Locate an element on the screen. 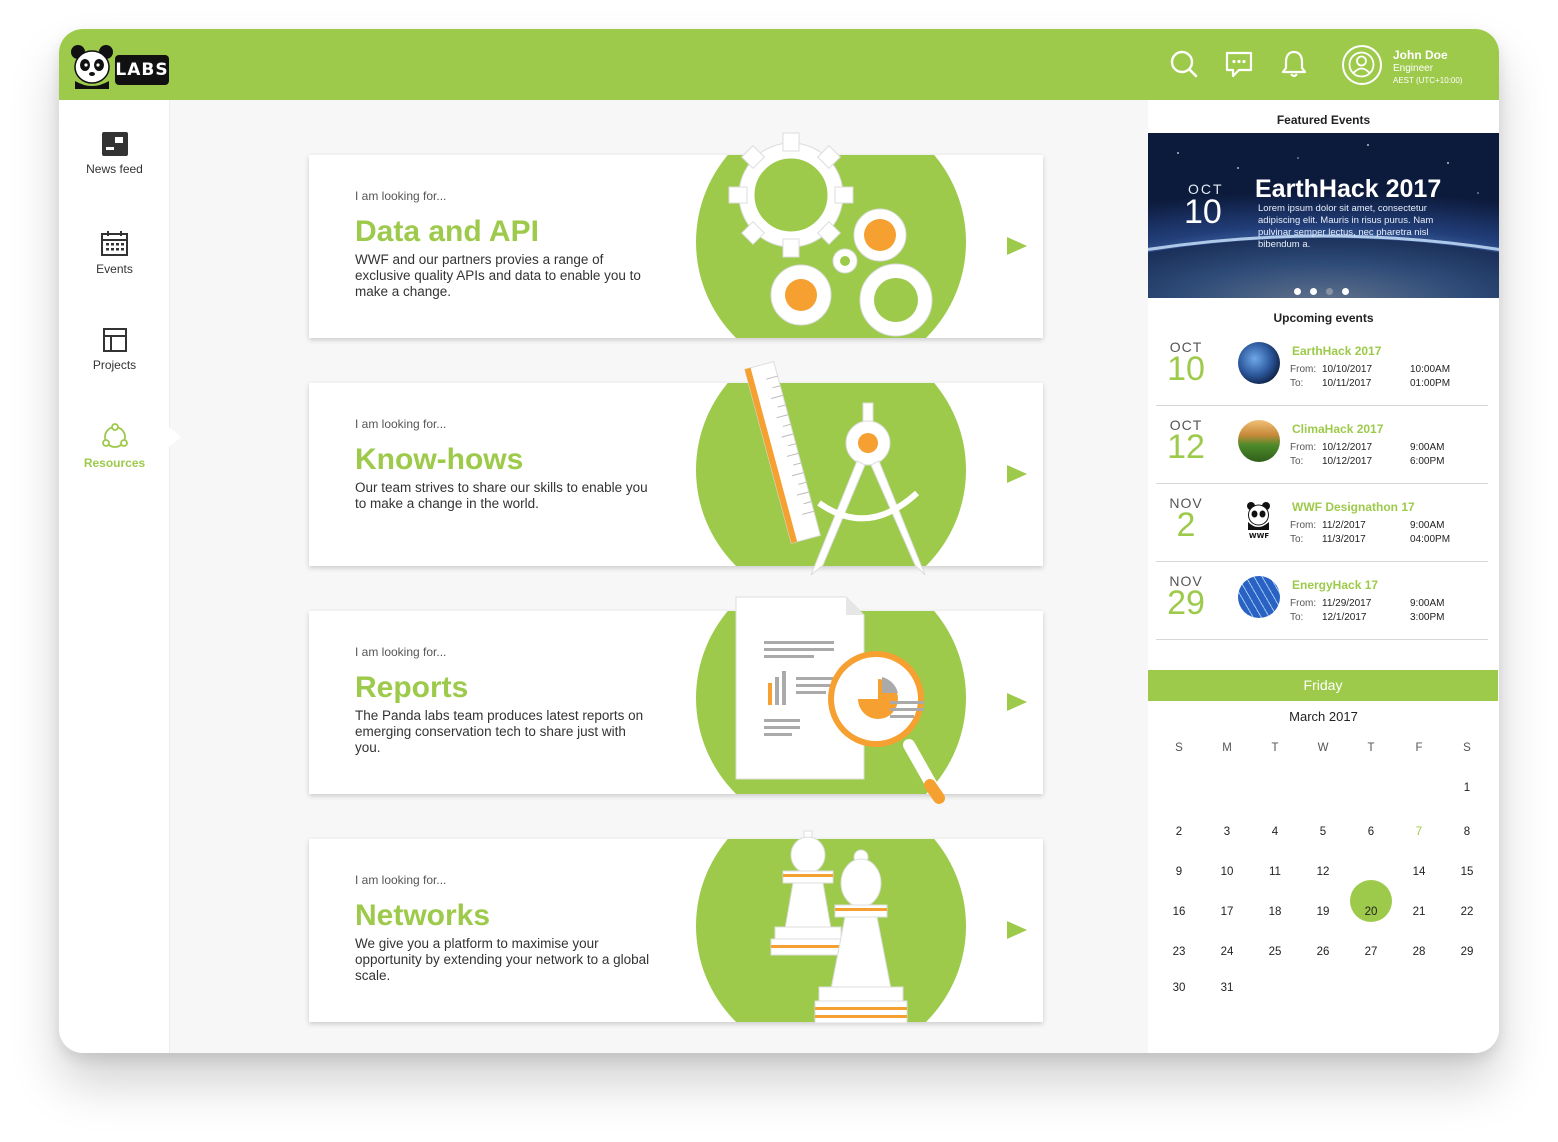  sidebar-item-projects: Projects is located at coordinates (114, 350).